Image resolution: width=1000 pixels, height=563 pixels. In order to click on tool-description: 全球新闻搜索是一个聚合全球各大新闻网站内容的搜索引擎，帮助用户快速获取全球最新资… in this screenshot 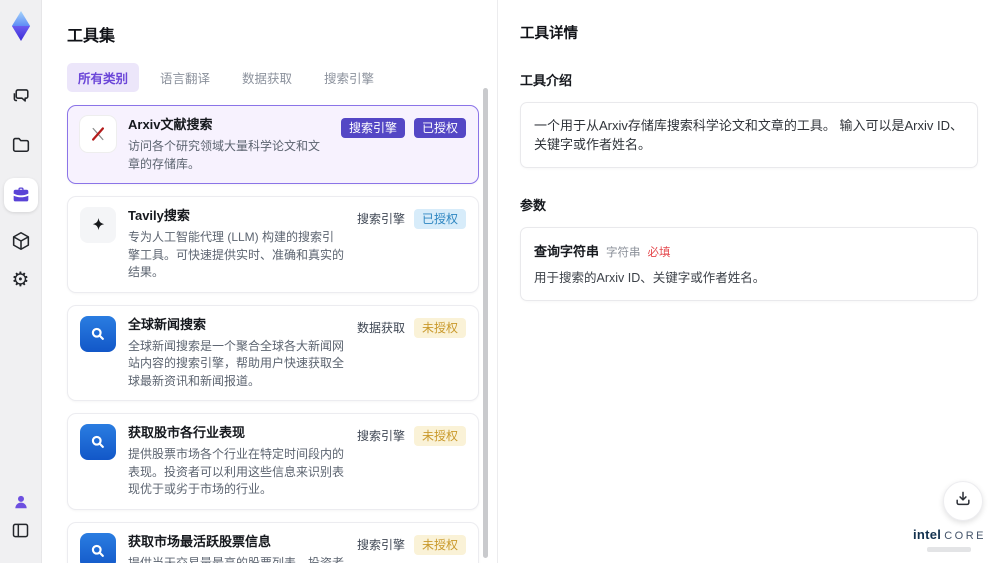, I will do `click(236, 363)`.